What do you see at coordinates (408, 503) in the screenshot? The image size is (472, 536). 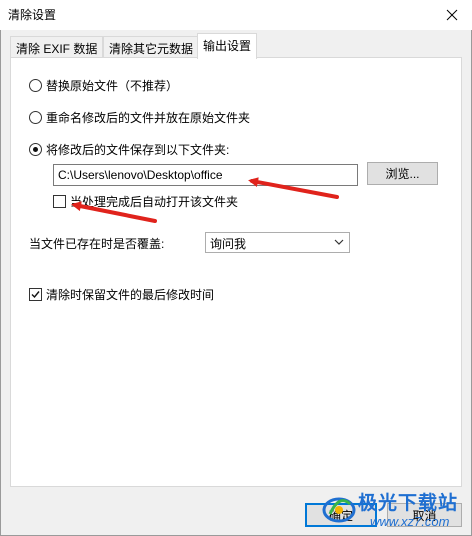 I see `watermark-text: 极光下载站` at bounding box center [408, 503].